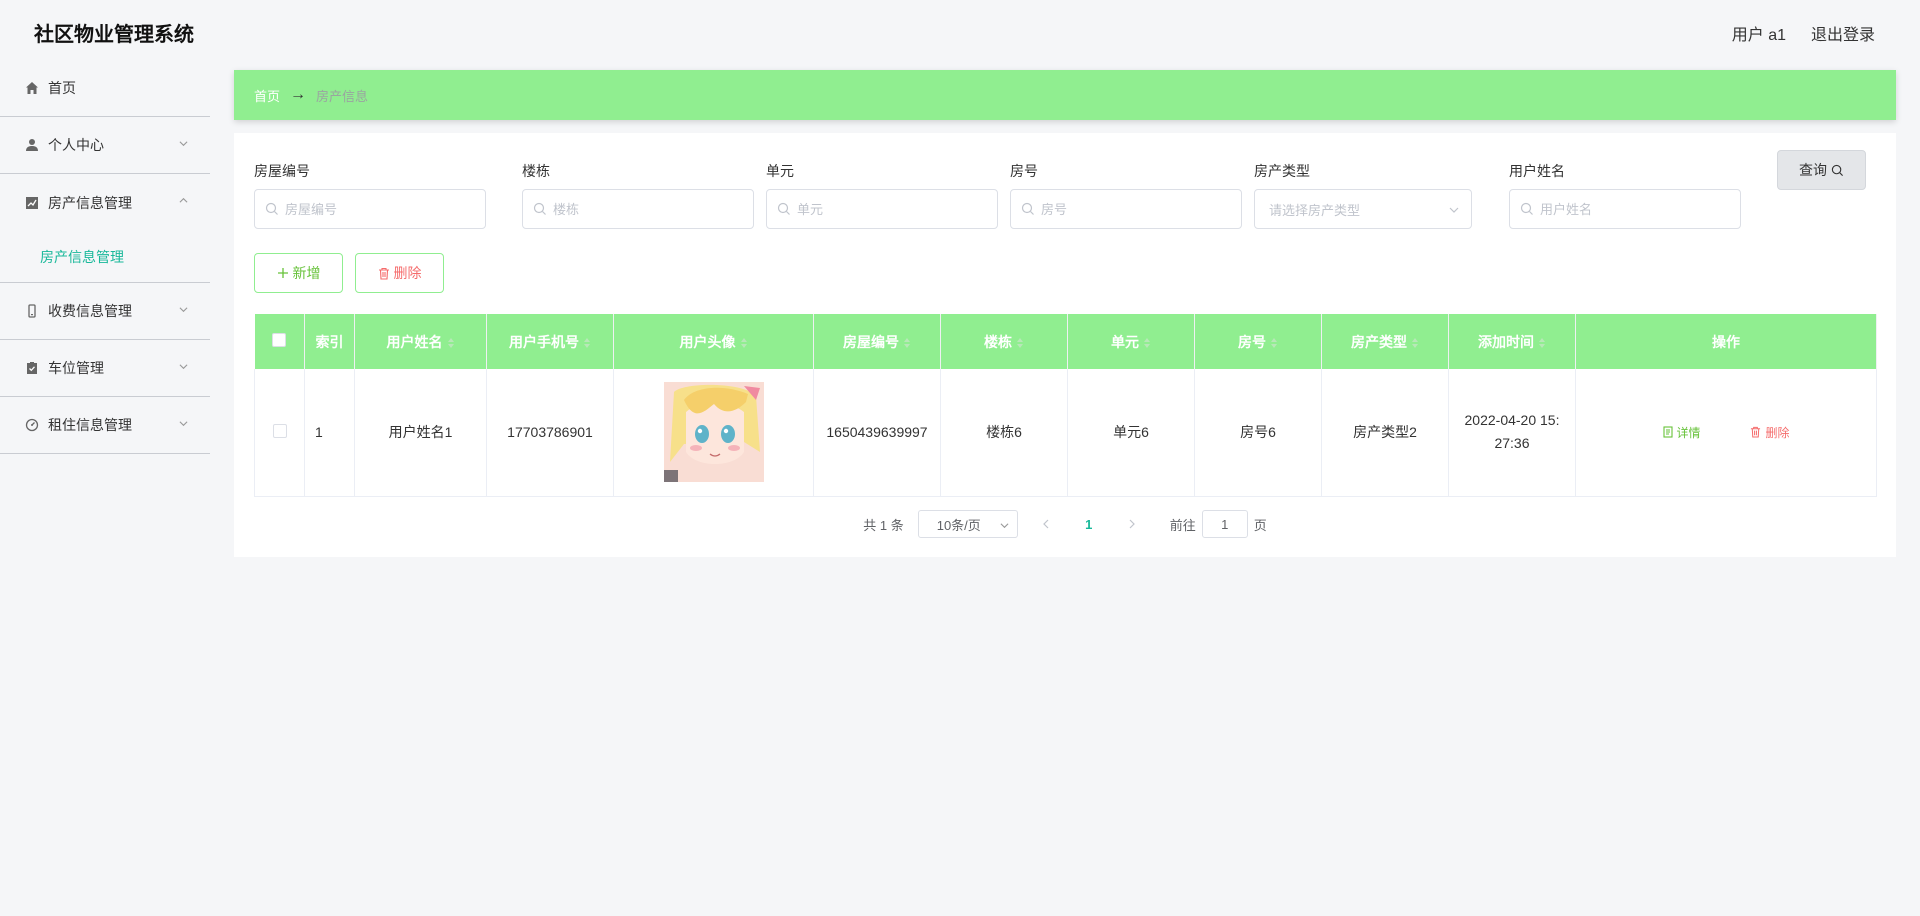 The image size is (1920, 916). Describe the element at coordinates (32, 368) in the screenshot. I see `clipboard-icon` at that location.